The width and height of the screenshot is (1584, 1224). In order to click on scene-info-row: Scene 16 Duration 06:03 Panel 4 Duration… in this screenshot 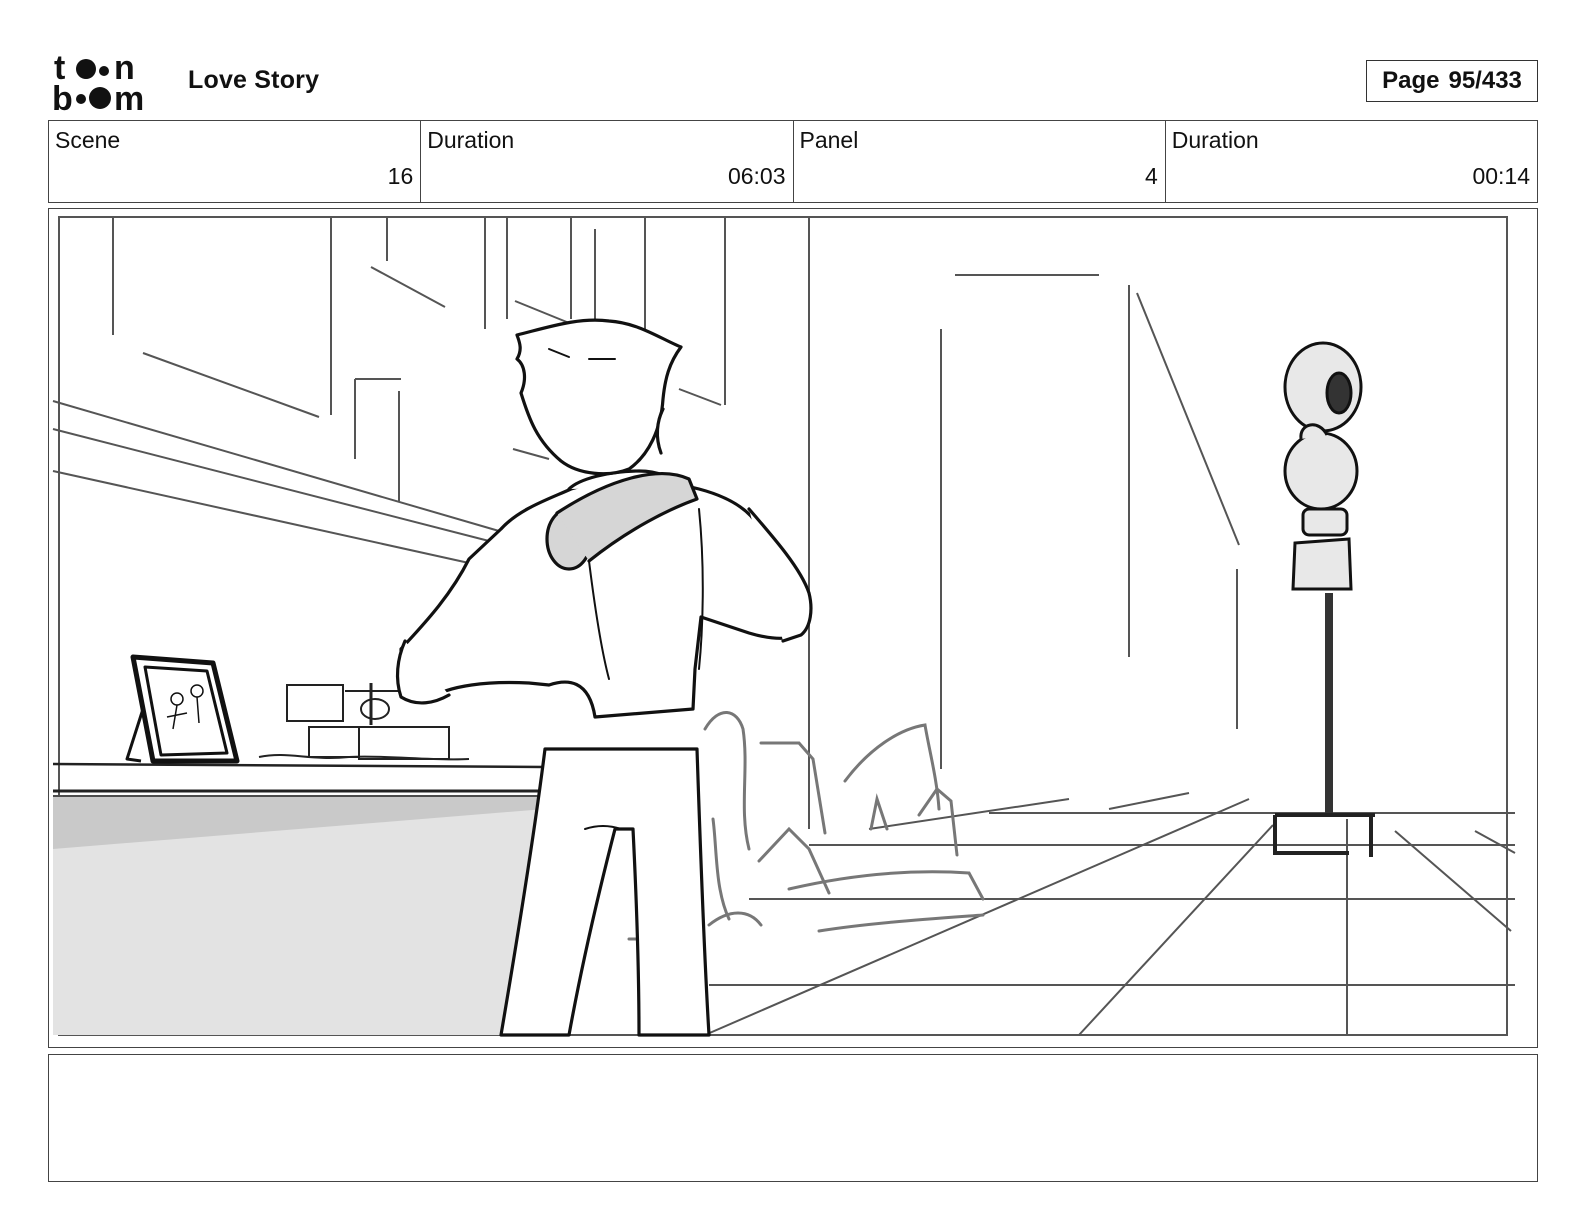, I will do `click(793, 161)`.